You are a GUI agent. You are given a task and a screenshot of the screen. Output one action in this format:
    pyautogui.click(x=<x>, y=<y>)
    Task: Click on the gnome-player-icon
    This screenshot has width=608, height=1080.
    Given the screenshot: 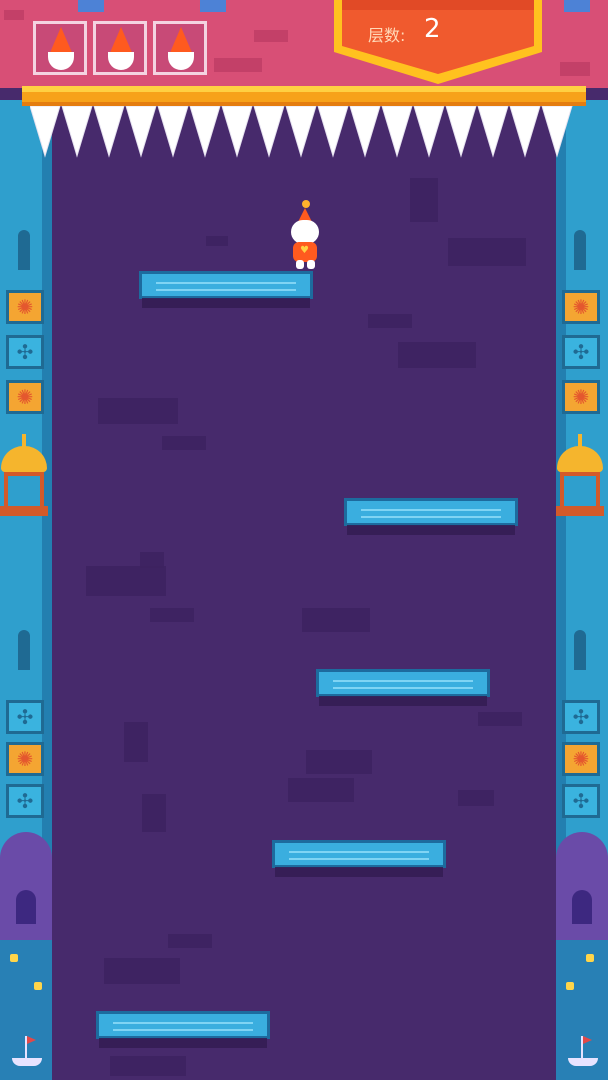 What is the action you would take?
    pyautogui.click(x=305, y=235)
    